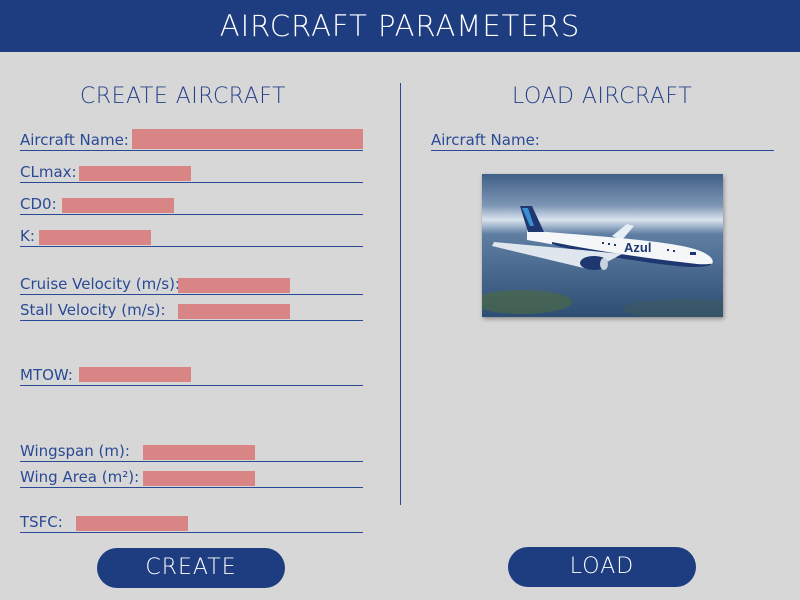 The height and width of the screenshot is (600, 800). I want to click on aircraft-livery-text: Azul, so click(637, 247).